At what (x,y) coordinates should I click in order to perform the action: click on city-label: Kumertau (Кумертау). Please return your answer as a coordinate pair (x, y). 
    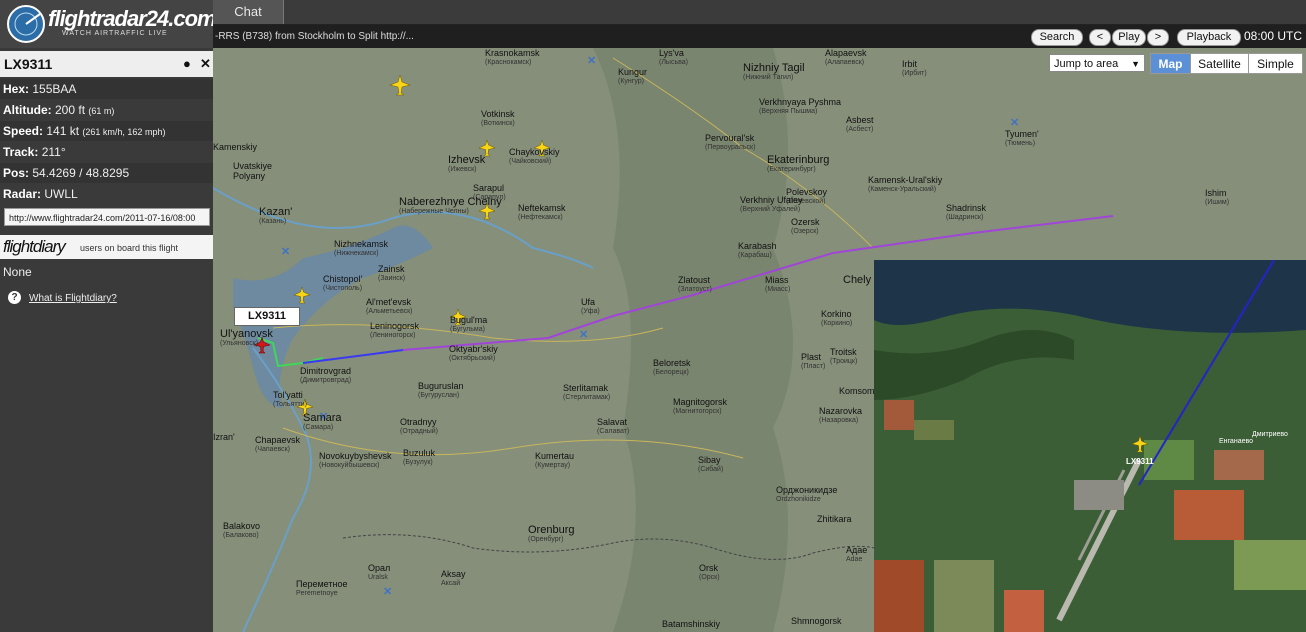
    Looking at the image, I should click on (554, 461).